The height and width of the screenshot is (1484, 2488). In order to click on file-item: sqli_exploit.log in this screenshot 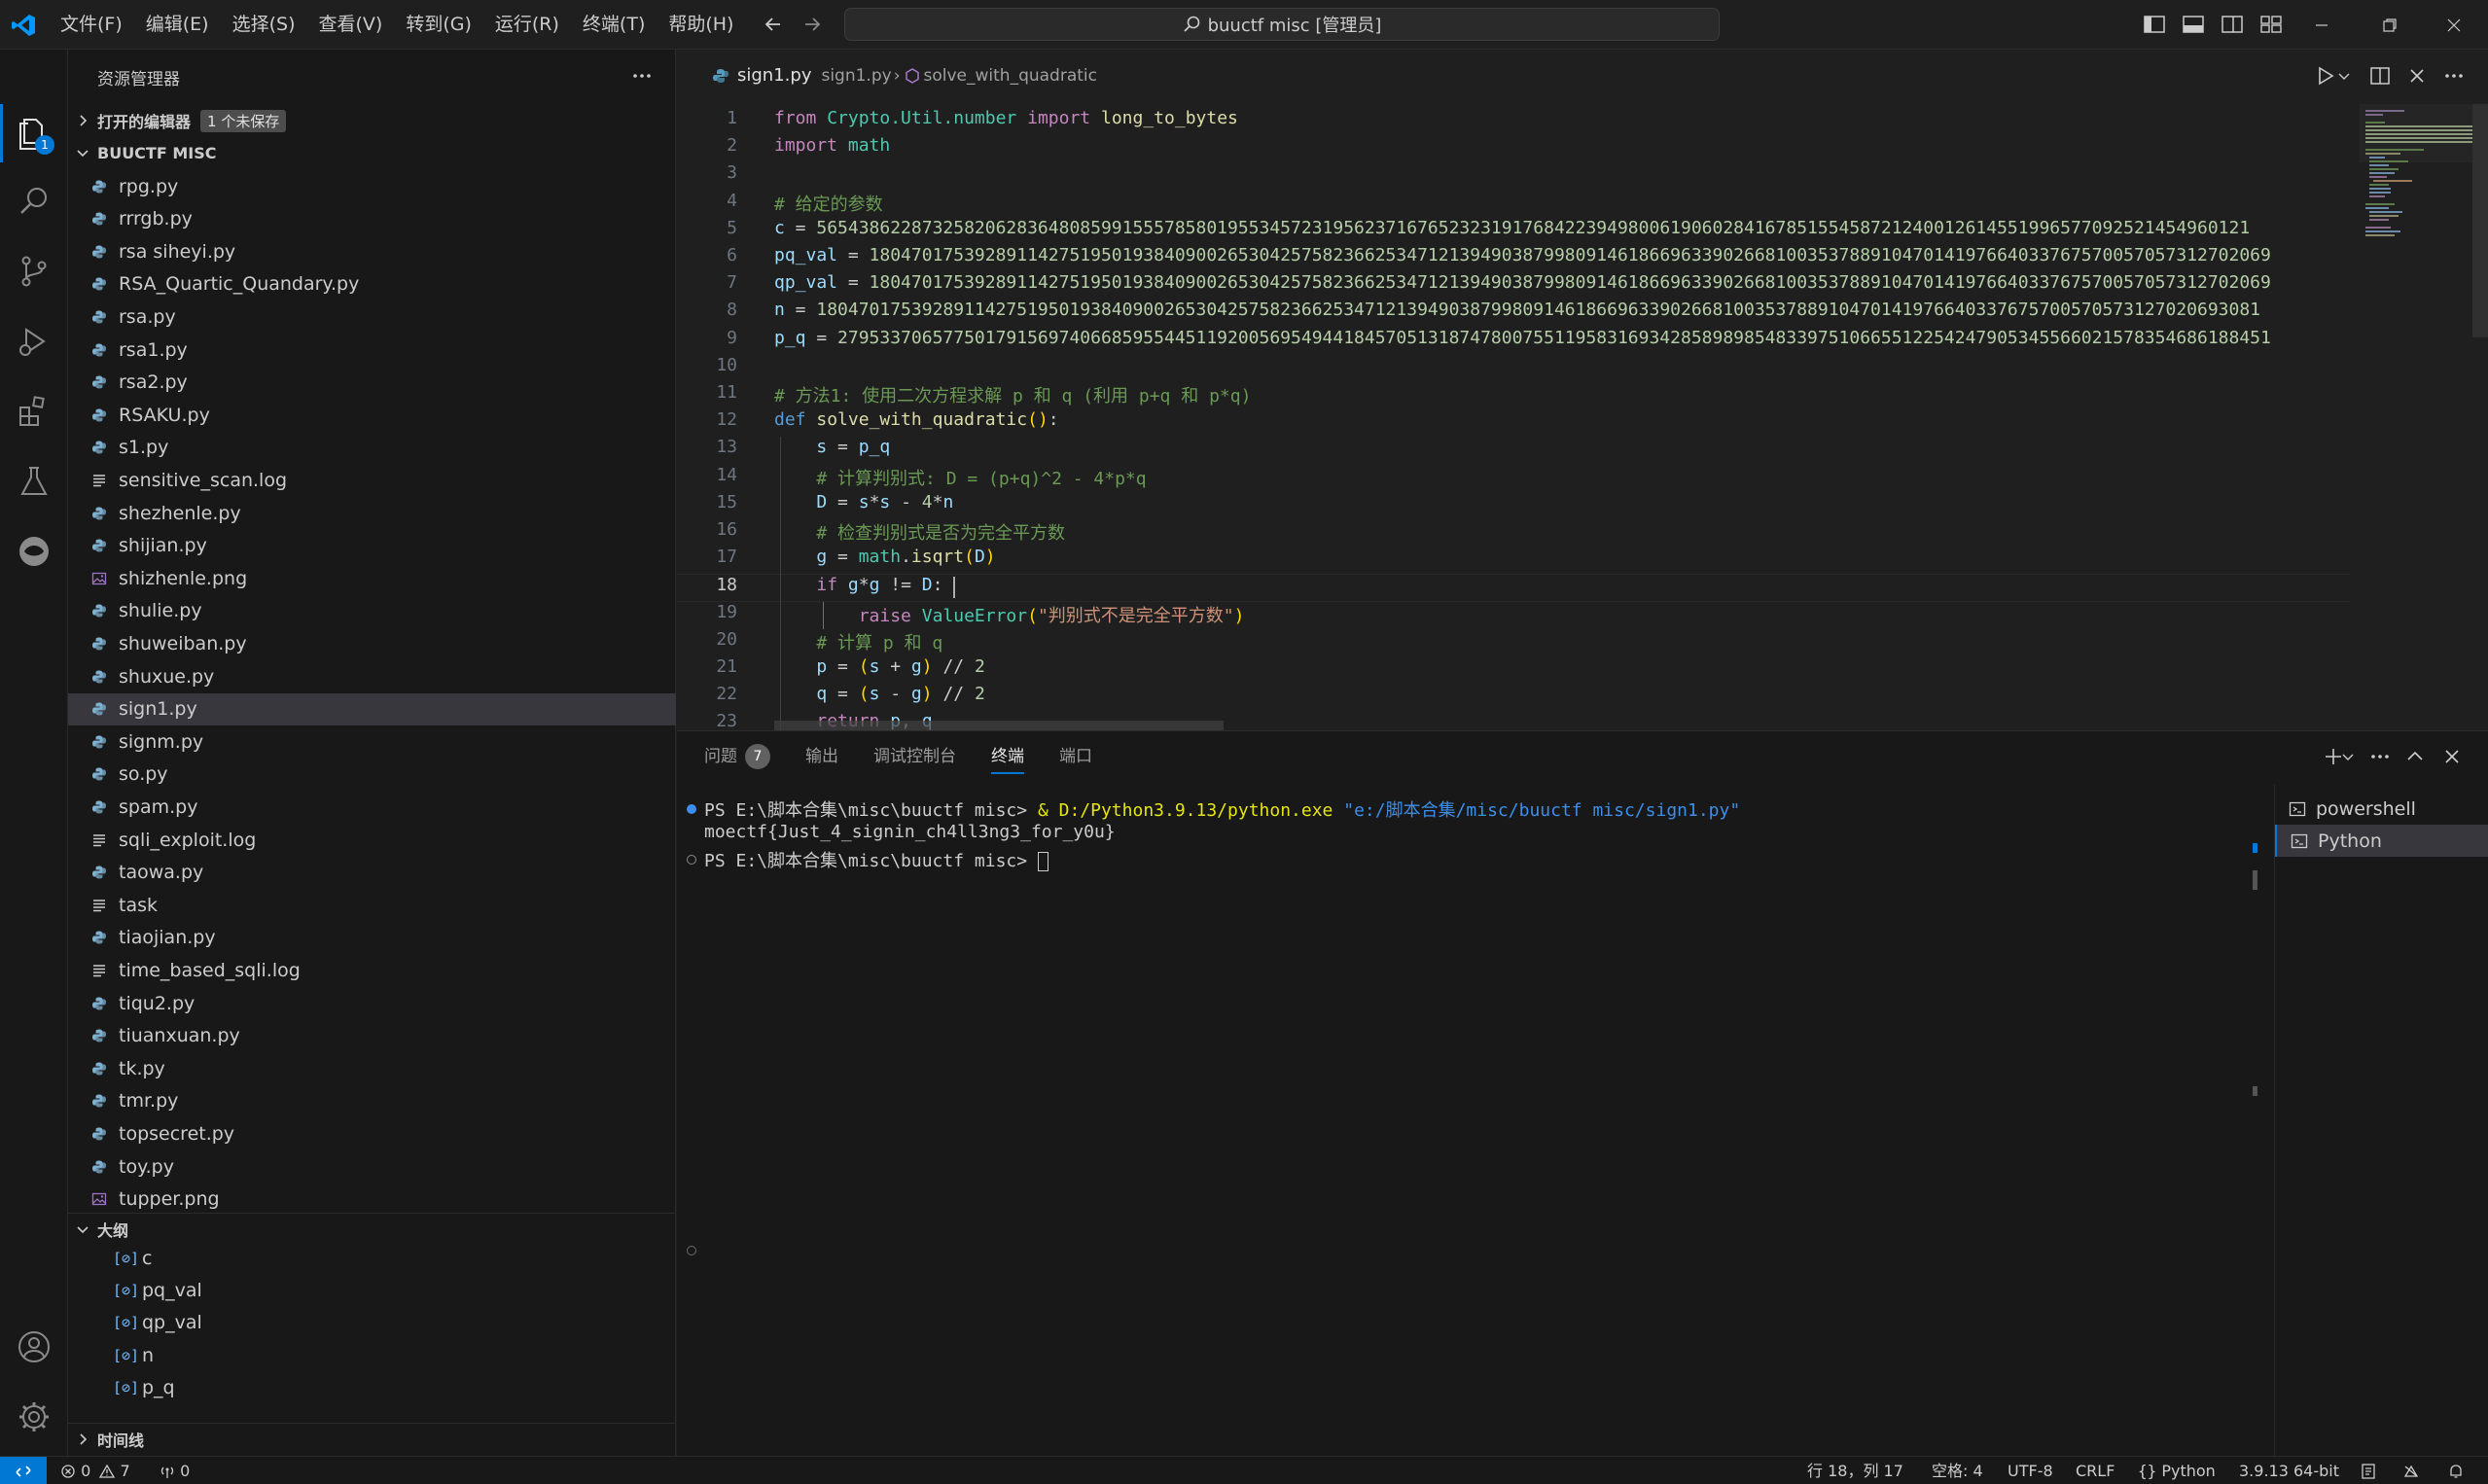, I will do `click(372, 840)`.